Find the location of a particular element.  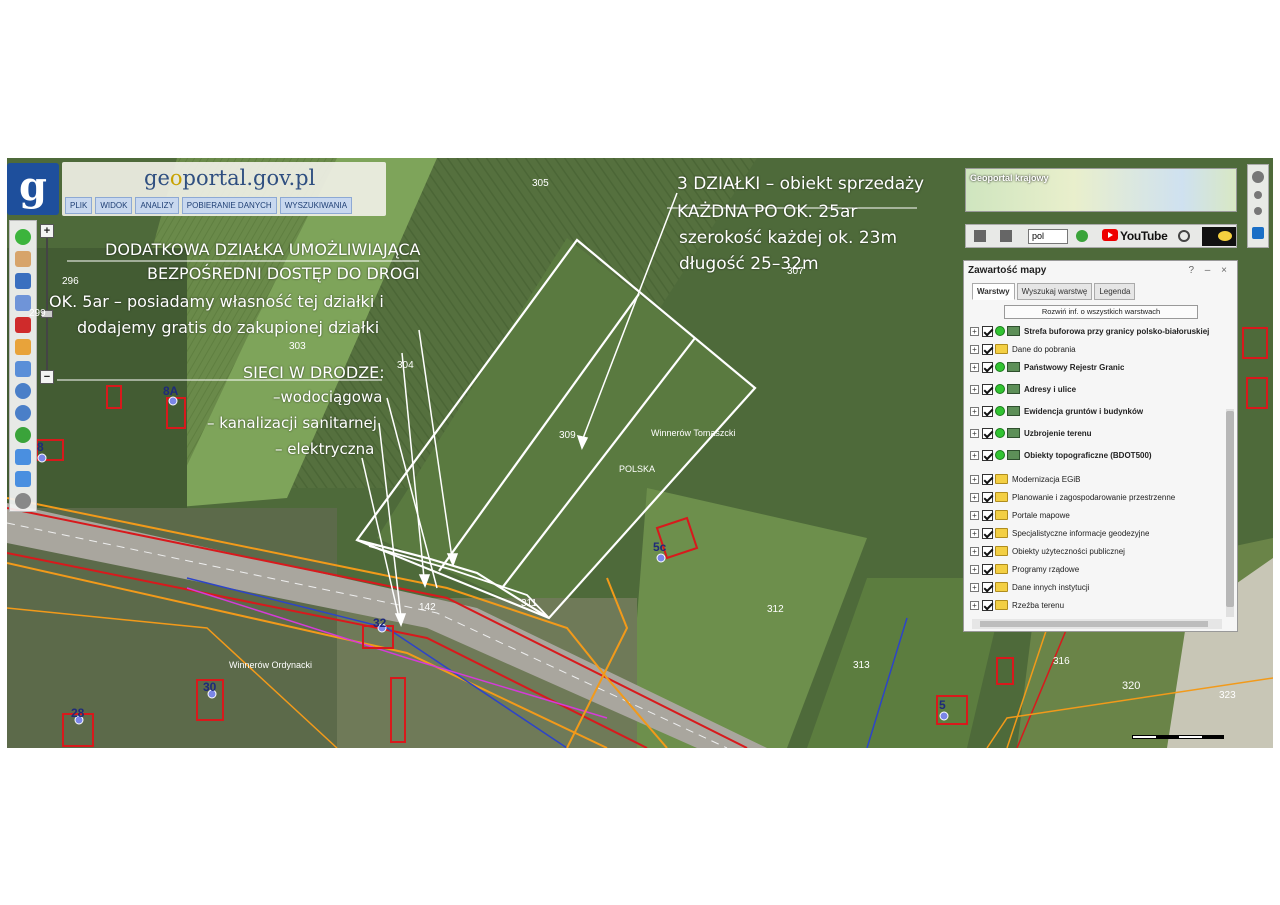

next-view-icon is located at coordinates (23, 479).